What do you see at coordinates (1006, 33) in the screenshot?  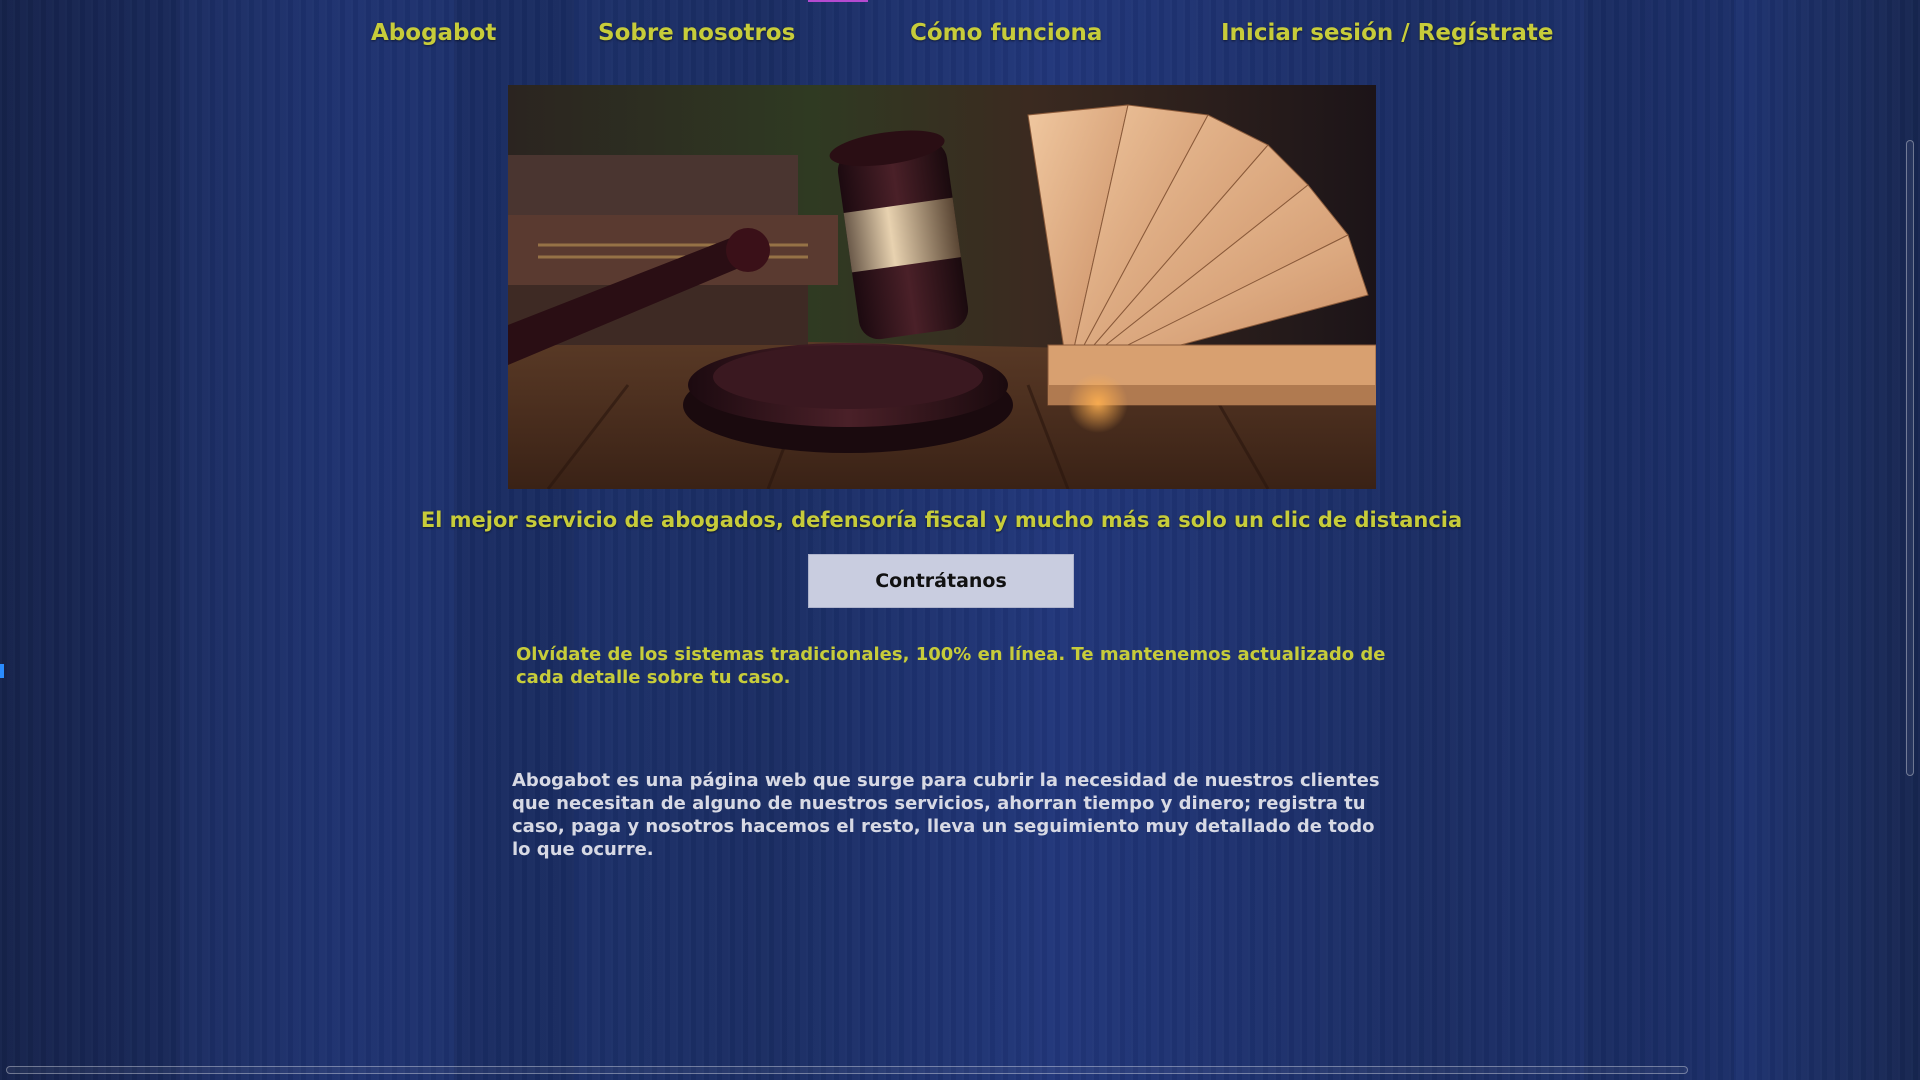 I see `nav-how-it-works-link: Cómo funciona` at bounding box center [1006, 33].